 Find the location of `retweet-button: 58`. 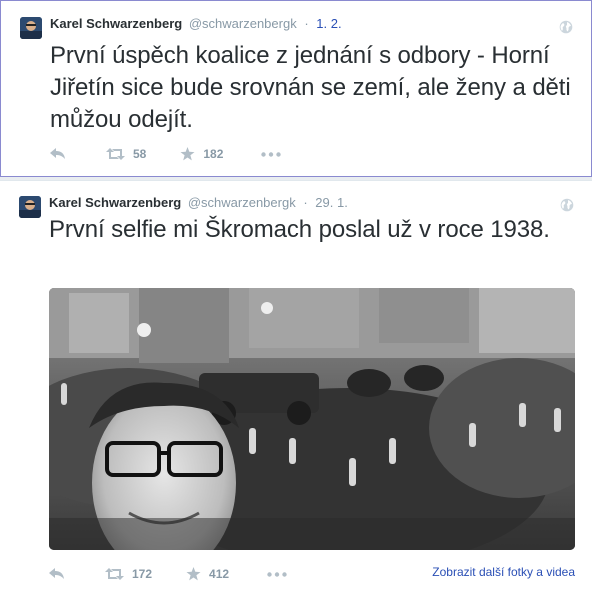

retweet-button: 58 is located at coordinates (126, 154).